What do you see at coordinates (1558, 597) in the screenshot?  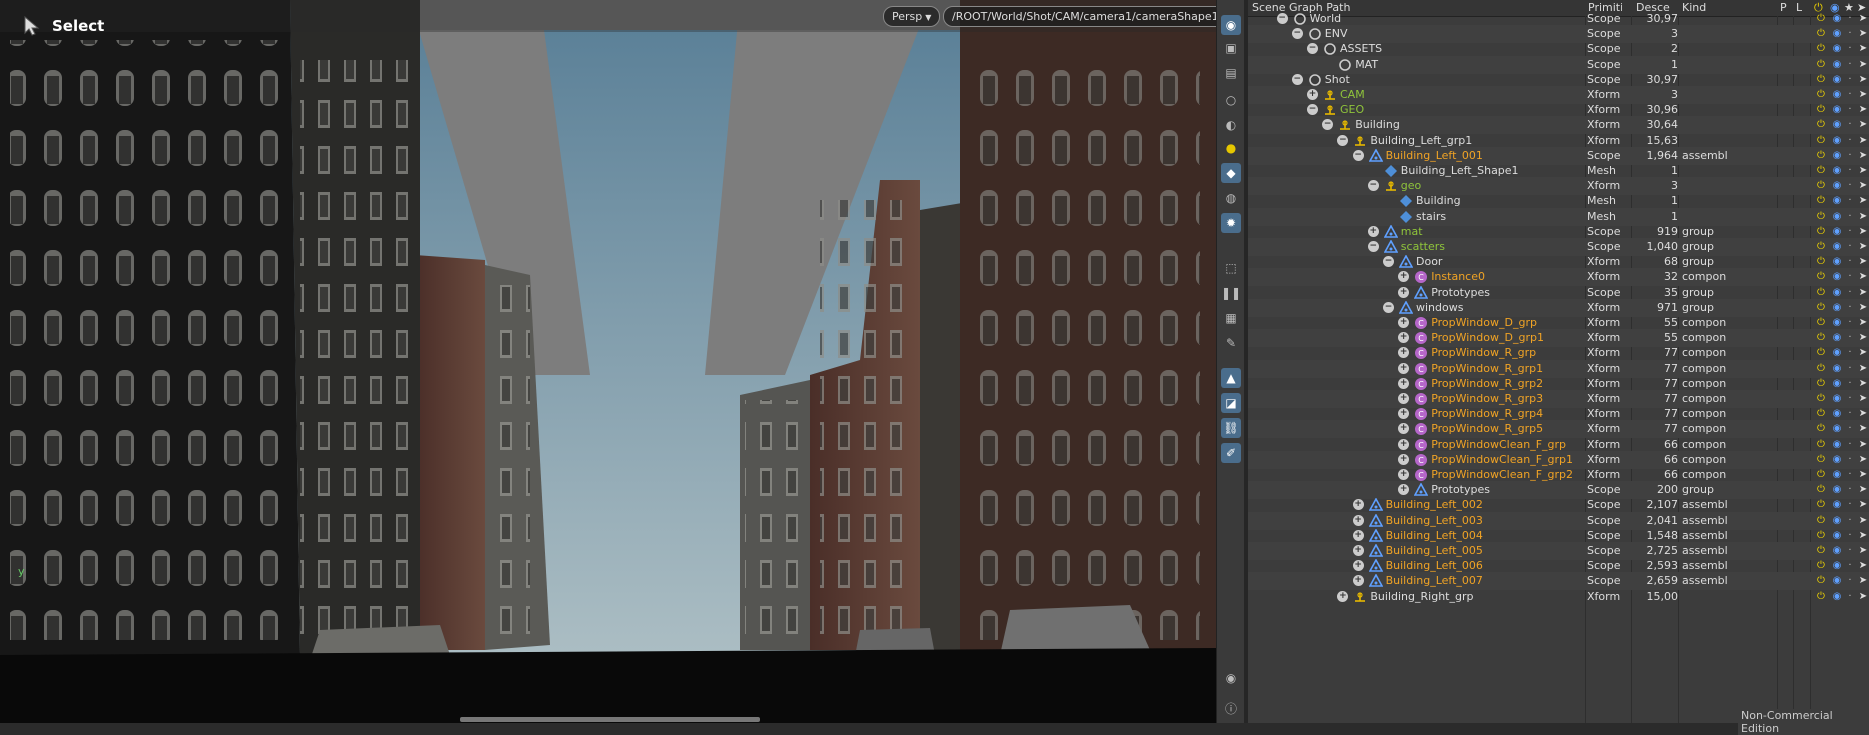 I see `tree-row: + Building_Right_grp Xform 15,00 ⏻ ◉ · ➤` at bounding box center [1558, 597].